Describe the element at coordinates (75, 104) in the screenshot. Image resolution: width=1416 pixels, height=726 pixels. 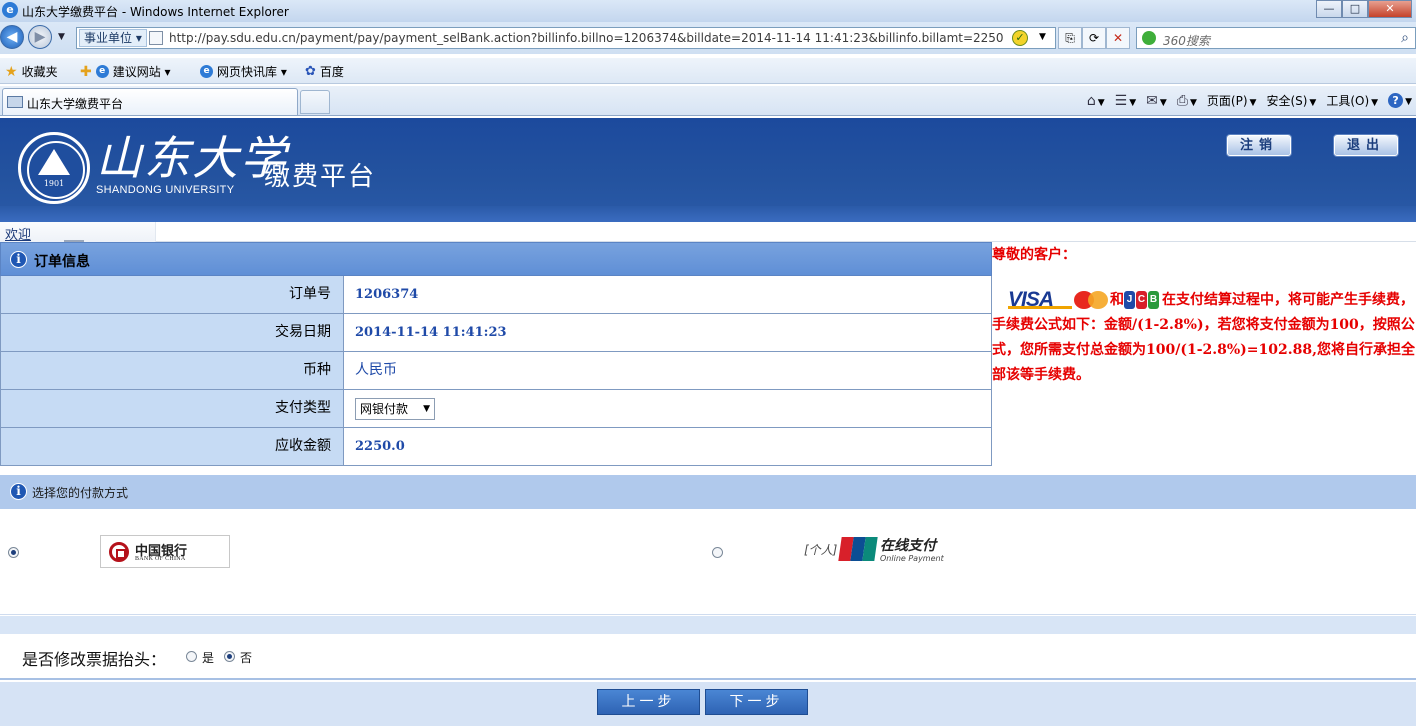
I see `tab-title: 山东大学缴费平台` at that location.